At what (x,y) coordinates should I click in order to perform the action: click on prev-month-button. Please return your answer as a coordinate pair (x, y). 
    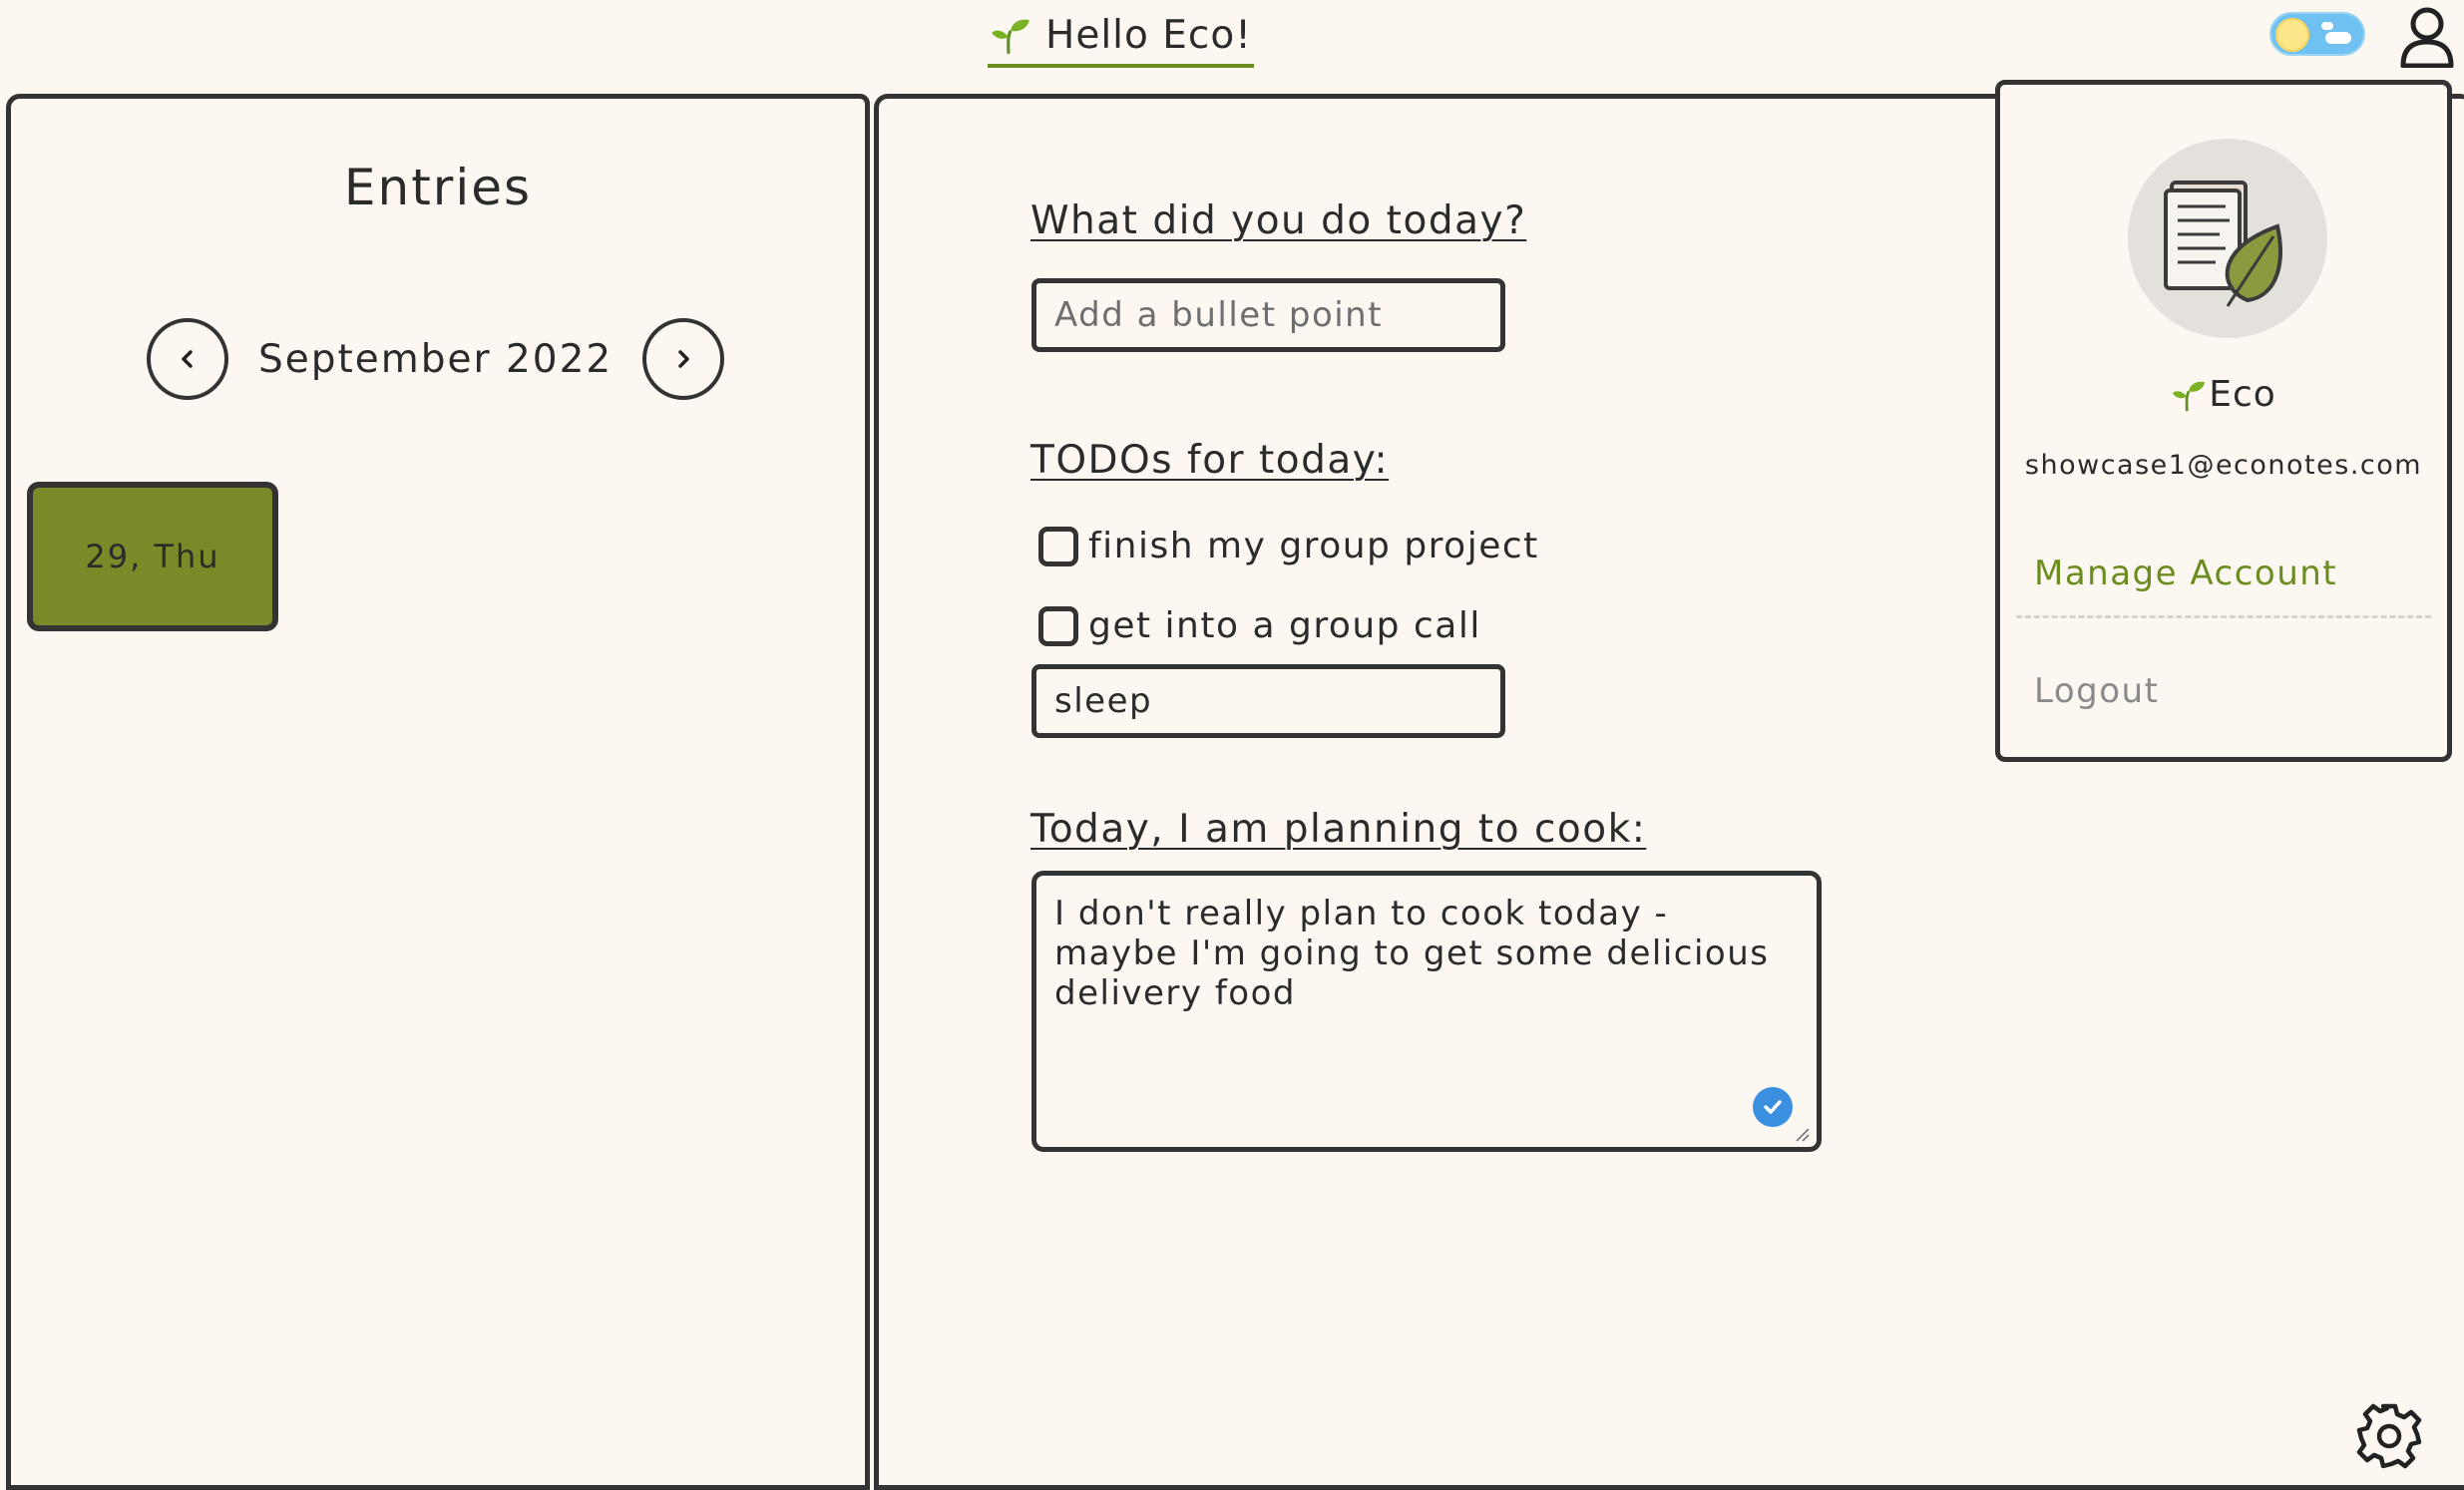
    Looking at the image, I should click on (187, 359).